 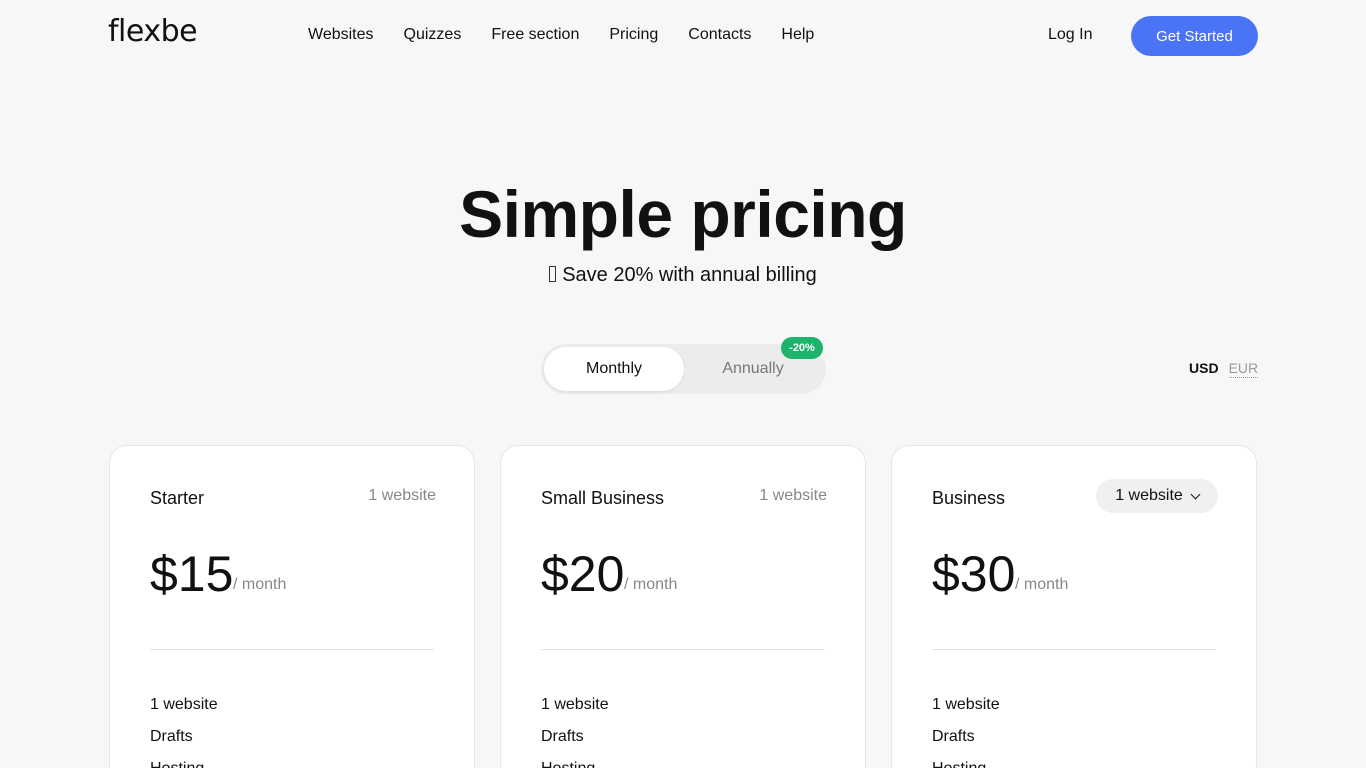 I want to click on login-link: Log In, so click(x=1070, y=35).